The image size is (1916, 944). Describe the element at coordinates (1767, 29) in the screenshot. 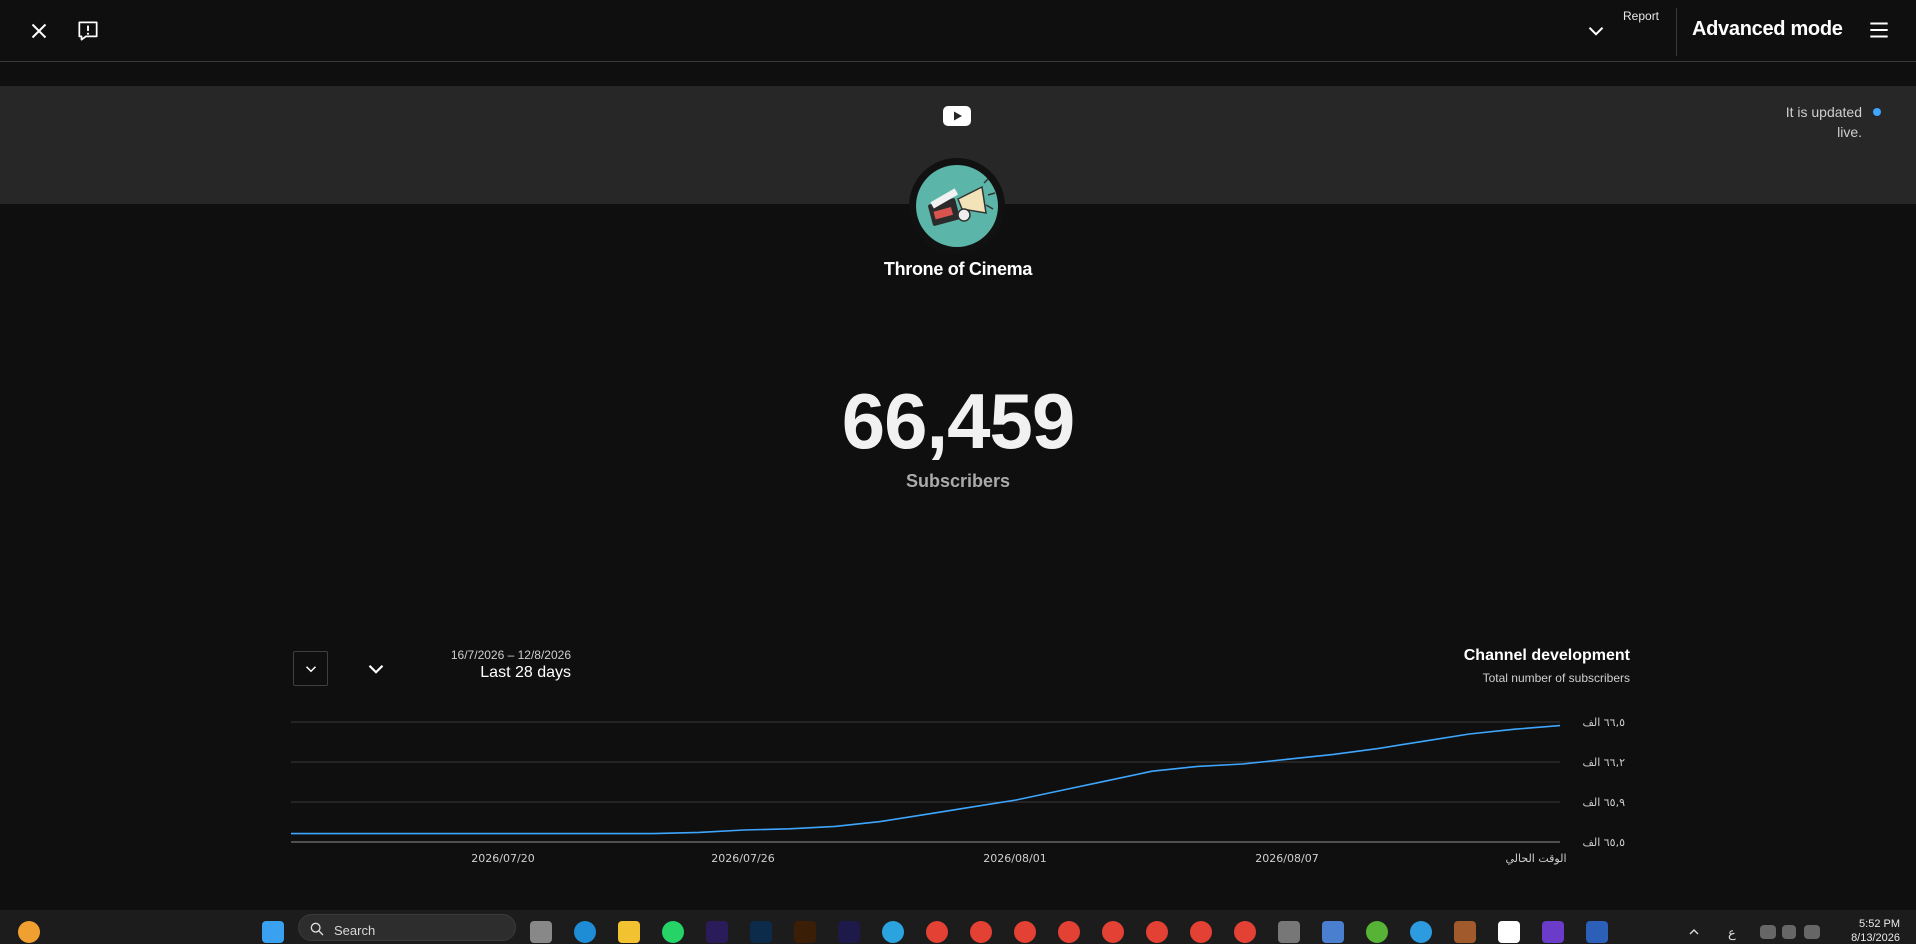

I see `advanced-mode-title: Advanced mode` at that location.